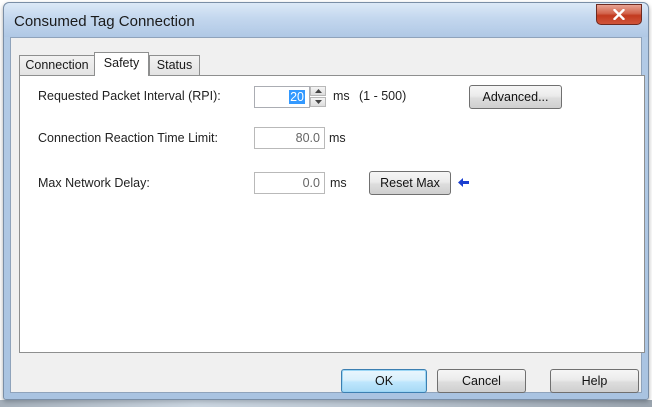  Describe the element at coordinates (297, 97) in the screenshot. I see `rpi-value: 20` at that location.